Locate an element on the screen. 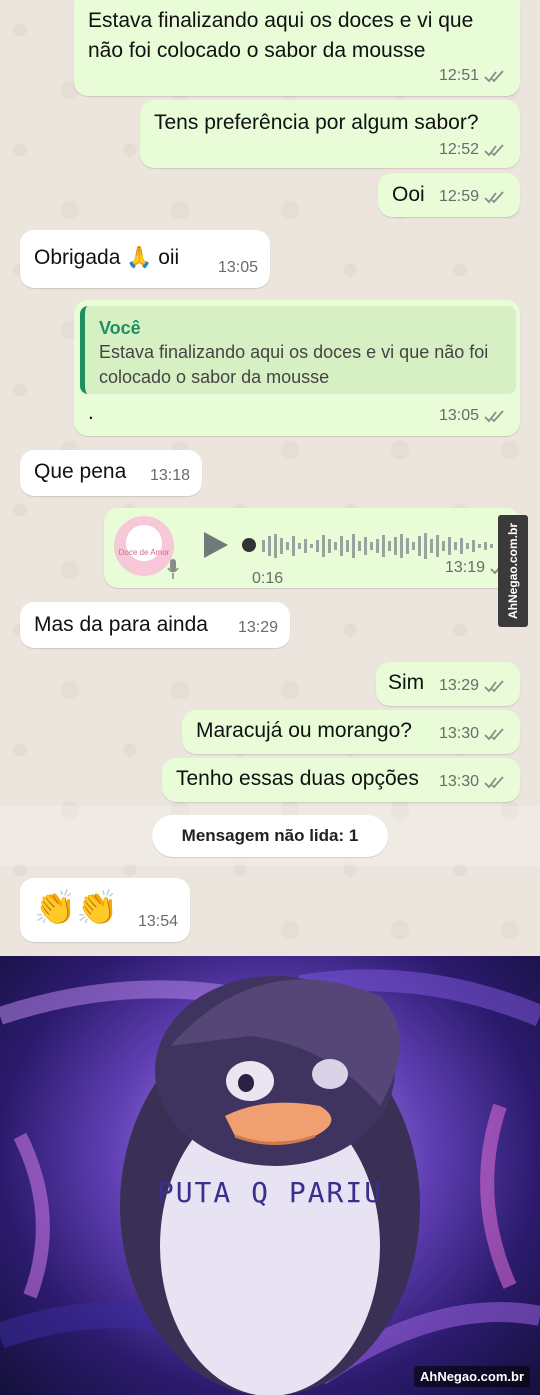  message-audio: Doce de Amor 0:16 13:19 is located at coordinates (312, 548).